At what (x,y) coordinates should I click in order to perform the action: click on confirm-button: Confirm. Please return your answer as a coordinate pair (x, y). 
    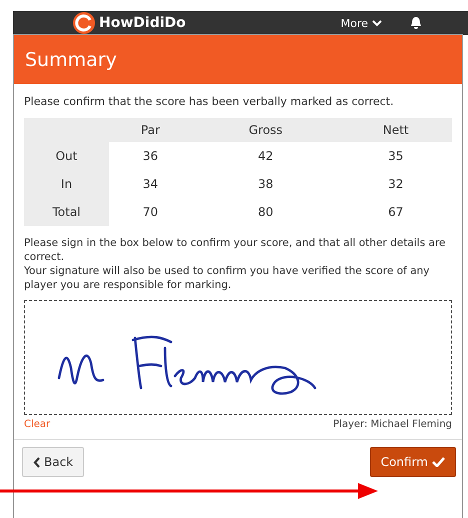
    Looking at the image, I should click on (413, 462).